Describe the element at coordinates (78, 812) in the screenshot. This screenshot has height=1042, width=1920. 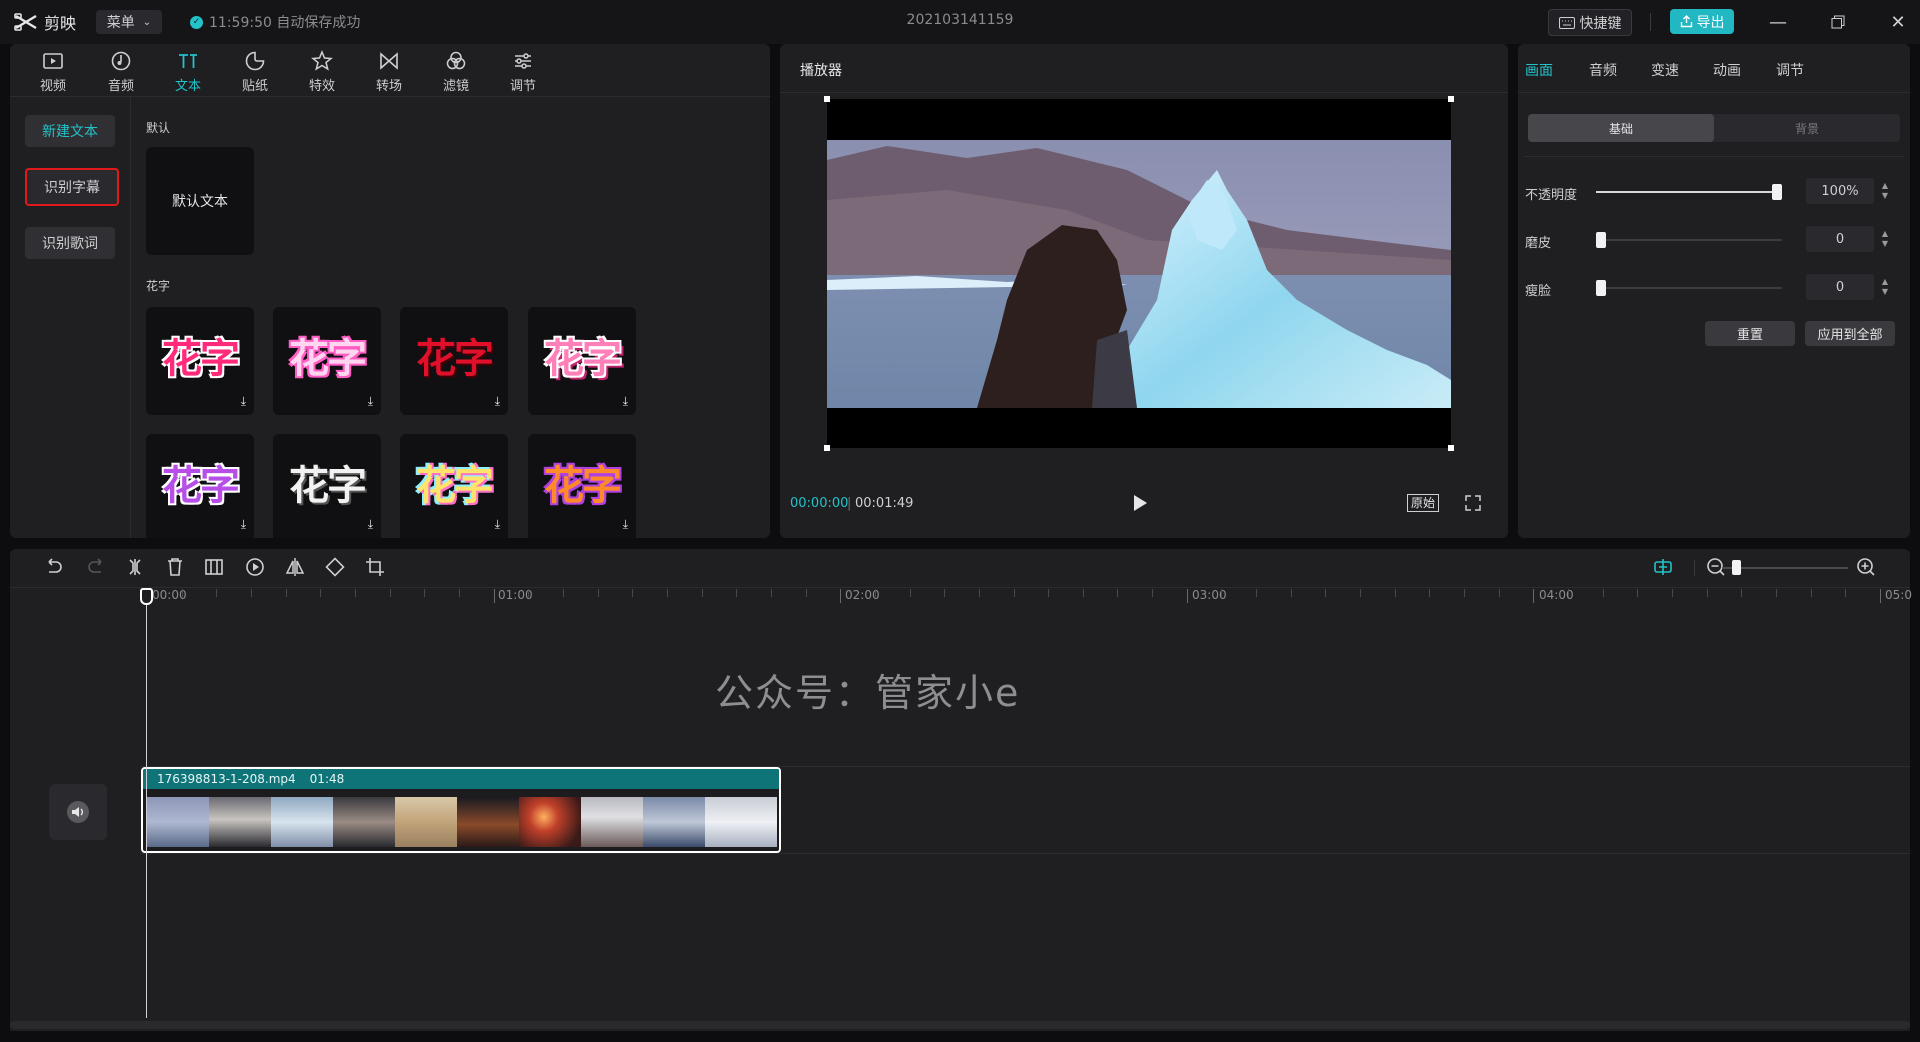
I see `track-mute-button` at that location.